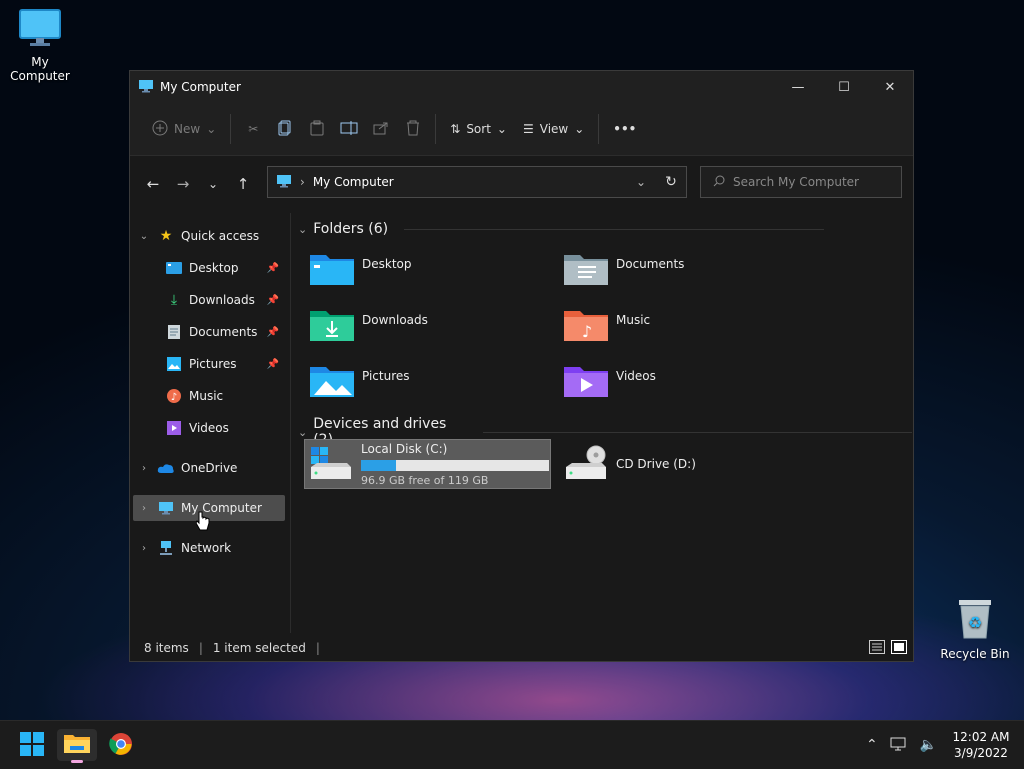  I want to click on large-icons-view-icon, so click(899, 648).